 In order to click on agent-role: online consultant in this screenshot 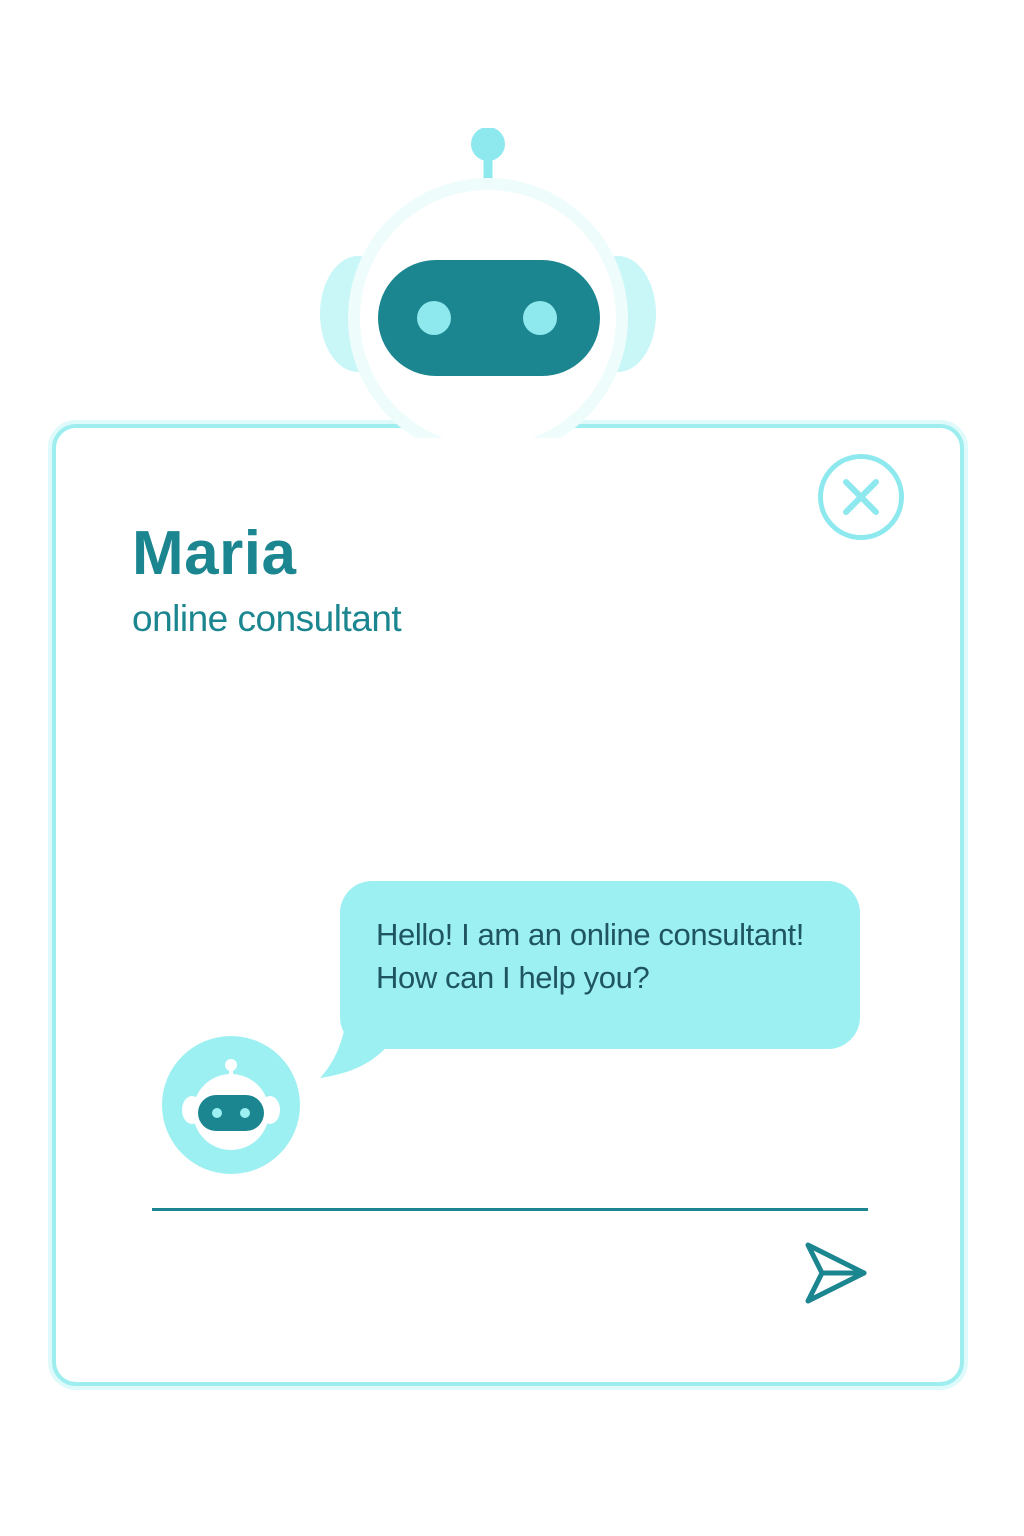, I will do `click(267, 618)`.